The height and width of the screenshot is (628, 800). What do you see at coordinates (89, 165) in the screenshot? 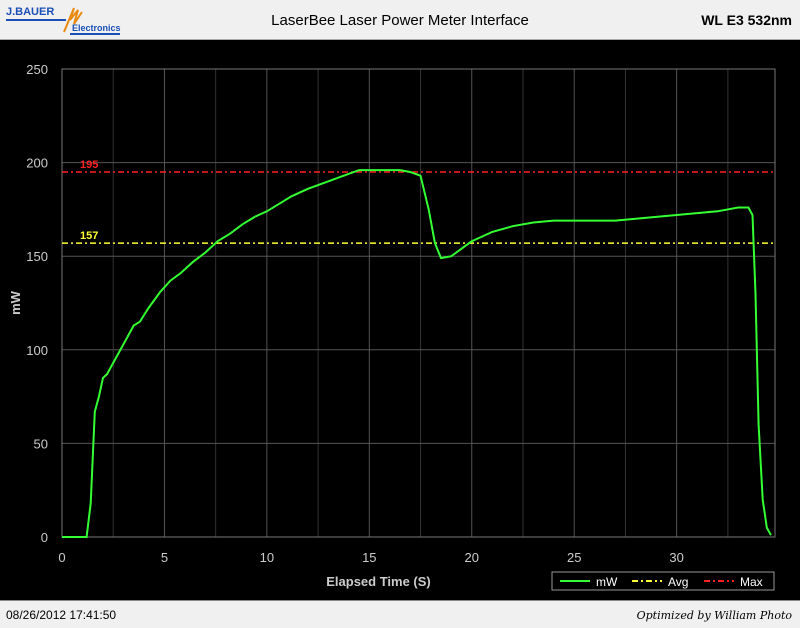
I see `max-label: 195` at bounding box center [89, 165].